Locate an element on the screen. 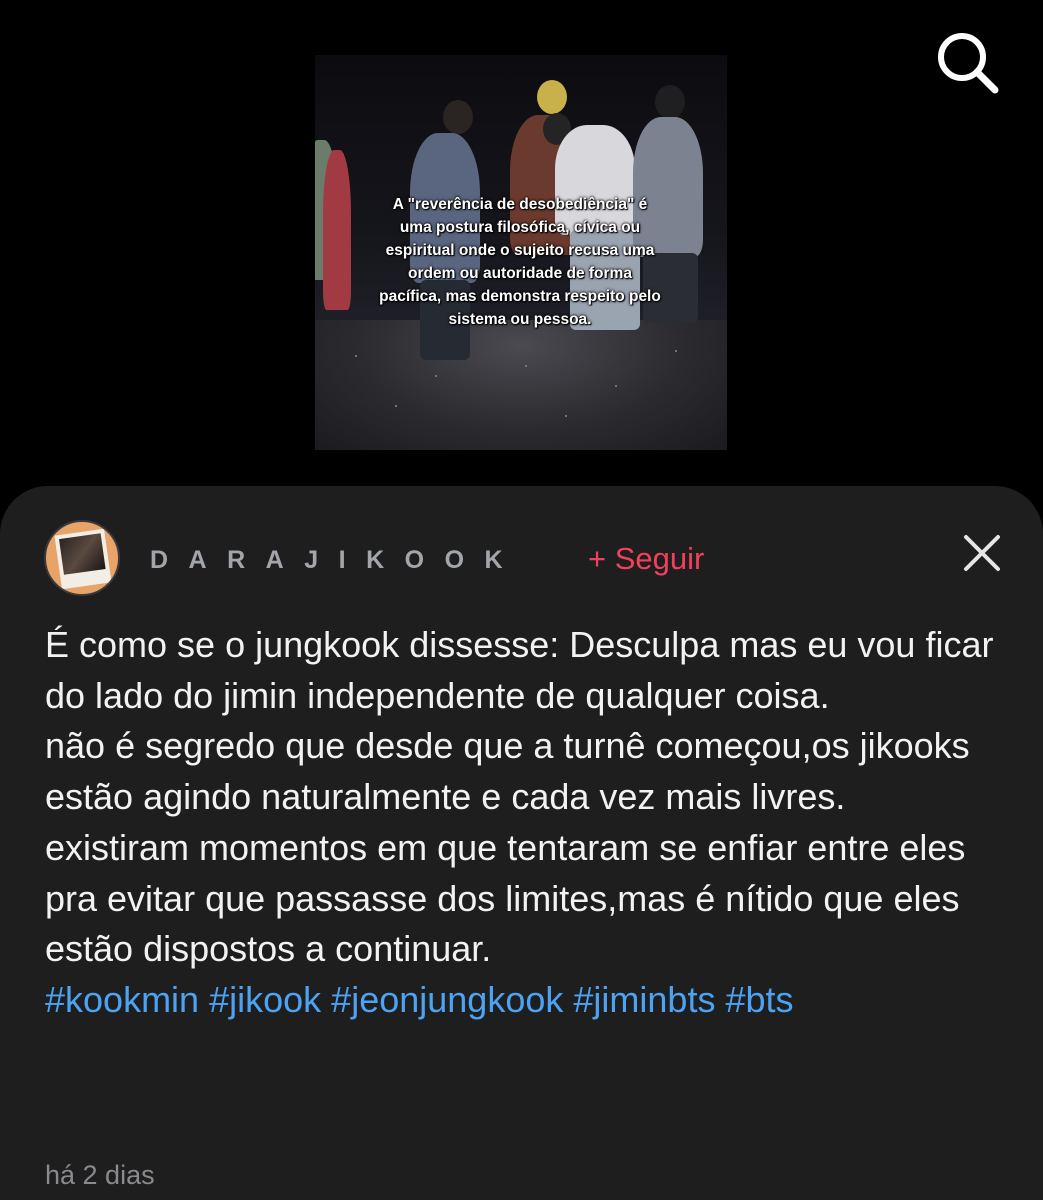 The height and width of the screenshot is (1200, 1043). follow-button: + Seguir is located at coordinates (646, 559).